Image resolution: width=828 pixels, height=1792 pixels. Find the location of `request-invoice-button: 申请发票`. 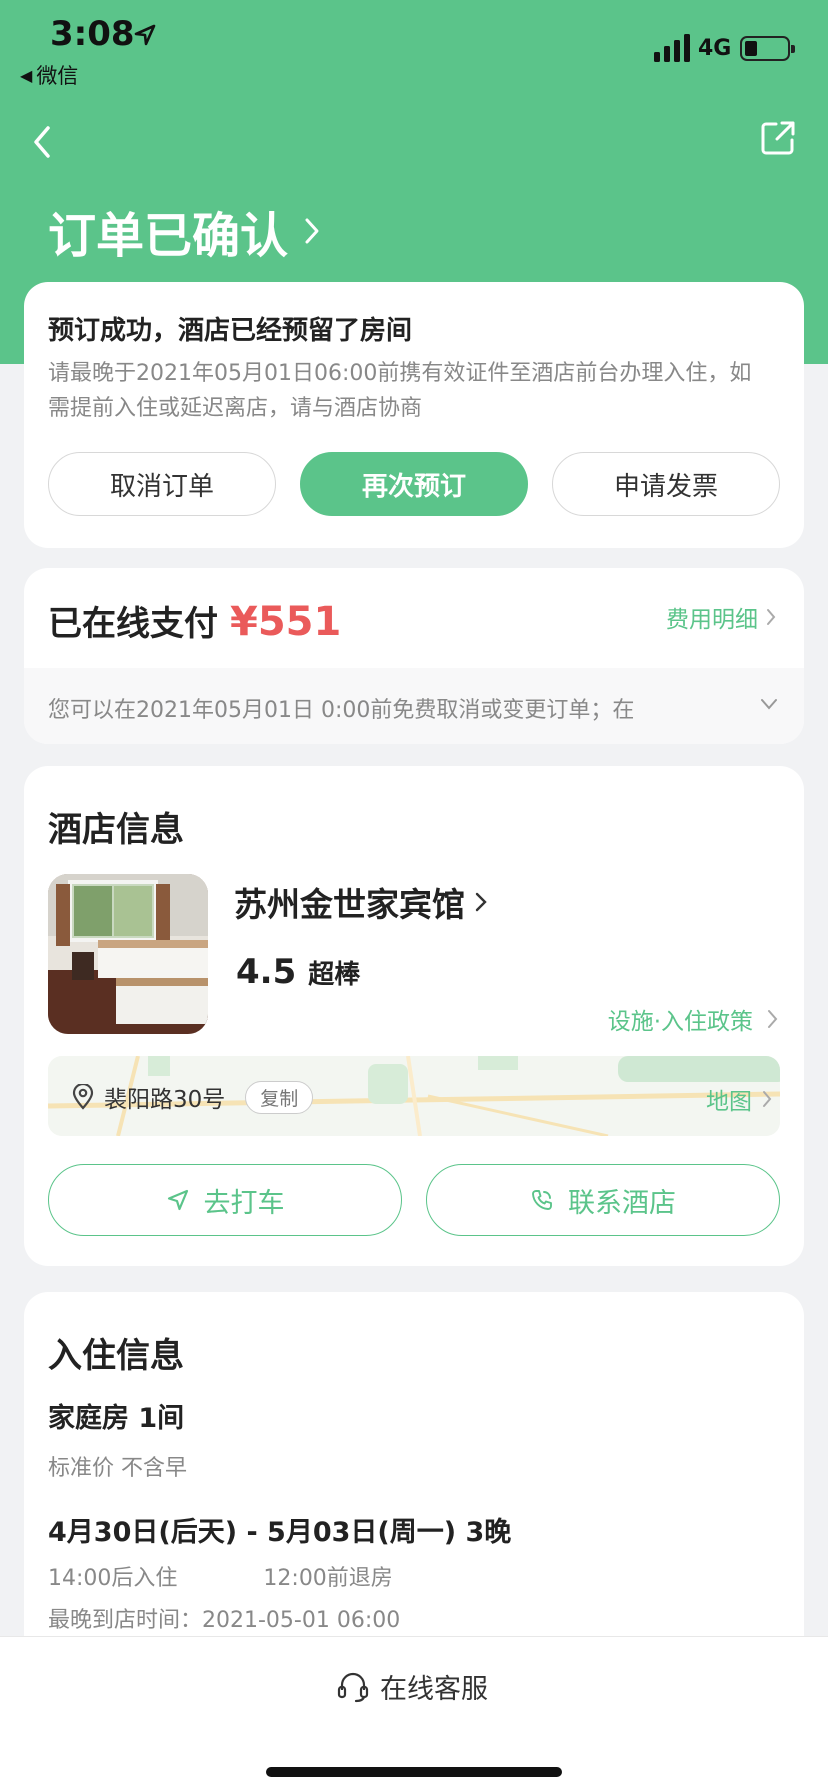

request-invoice-button: 申请发票 is located at coordinates (666, 484).